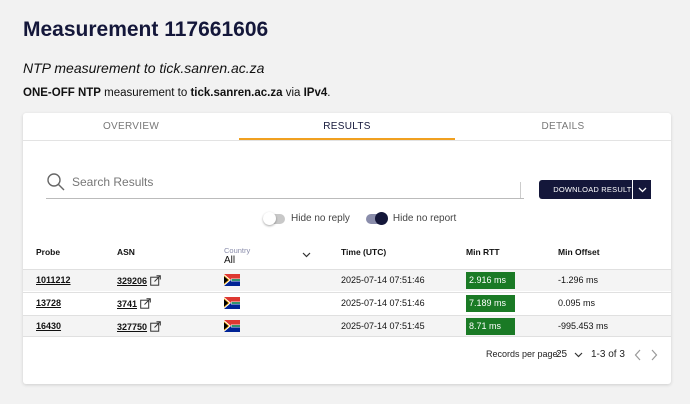 The image size is (690, 404). What do you see at coordinates (48, 303) in the screenshot?
I see `probe-link: 13728` at bounding box center [48, 303].